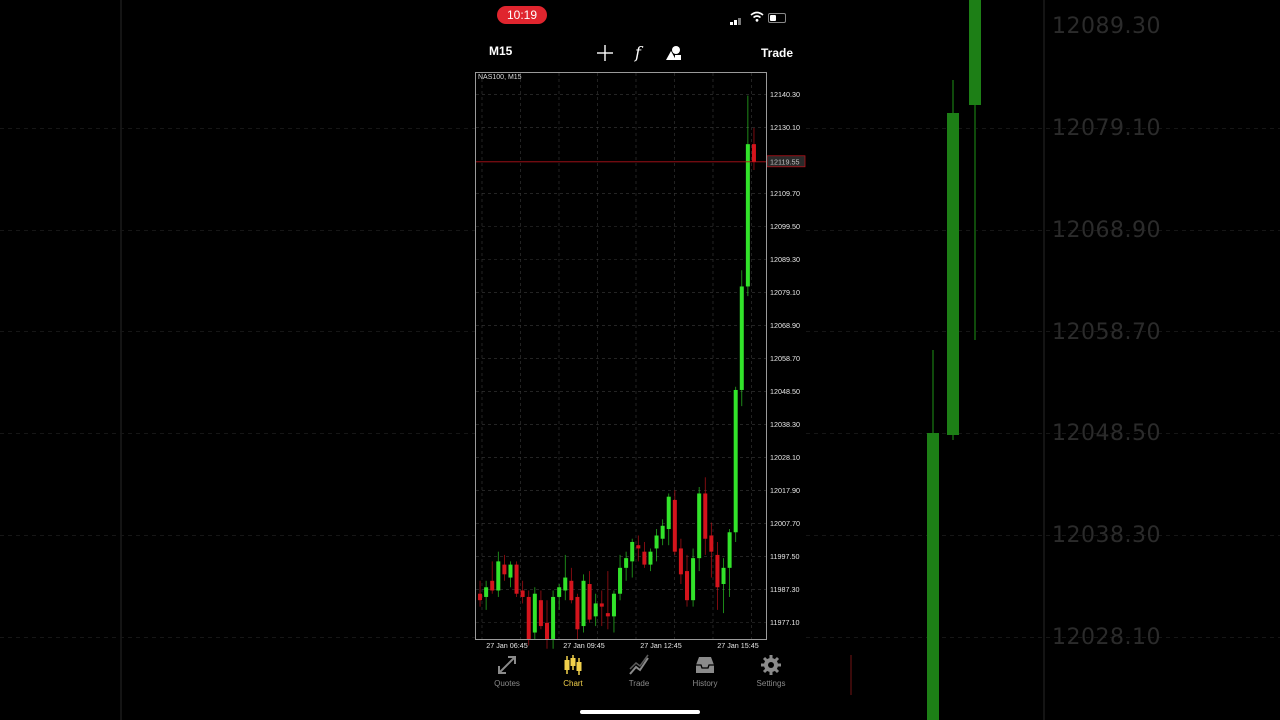 This screenshot has width=1280, height=720. I want to click on price-axis-label: 11997.50, so click(784, 556).